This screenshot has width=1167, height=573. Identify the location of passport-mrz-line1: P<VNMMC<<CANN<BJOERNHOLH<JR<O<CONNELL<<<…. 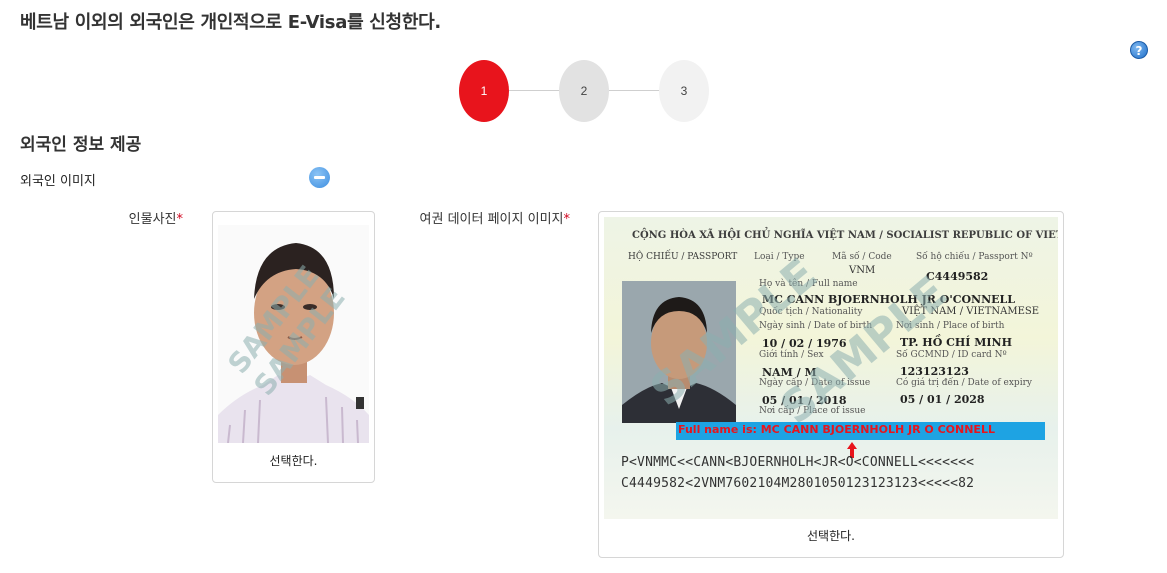
(798, 462).